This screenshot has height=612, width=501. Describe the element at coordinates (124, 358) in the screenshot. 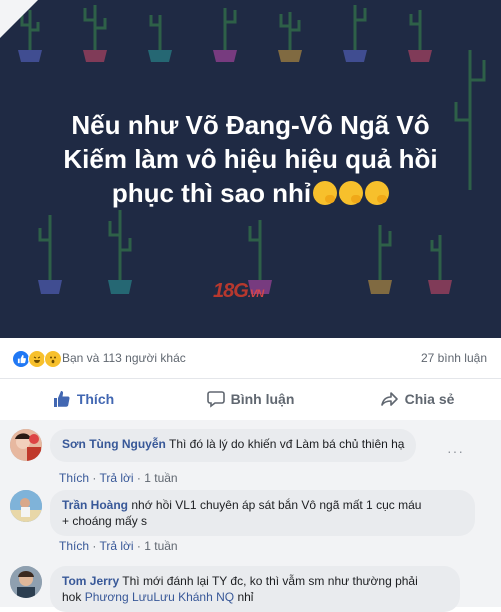

I see `reaction-summary-text: Bạn và 113 người khác` at that location.